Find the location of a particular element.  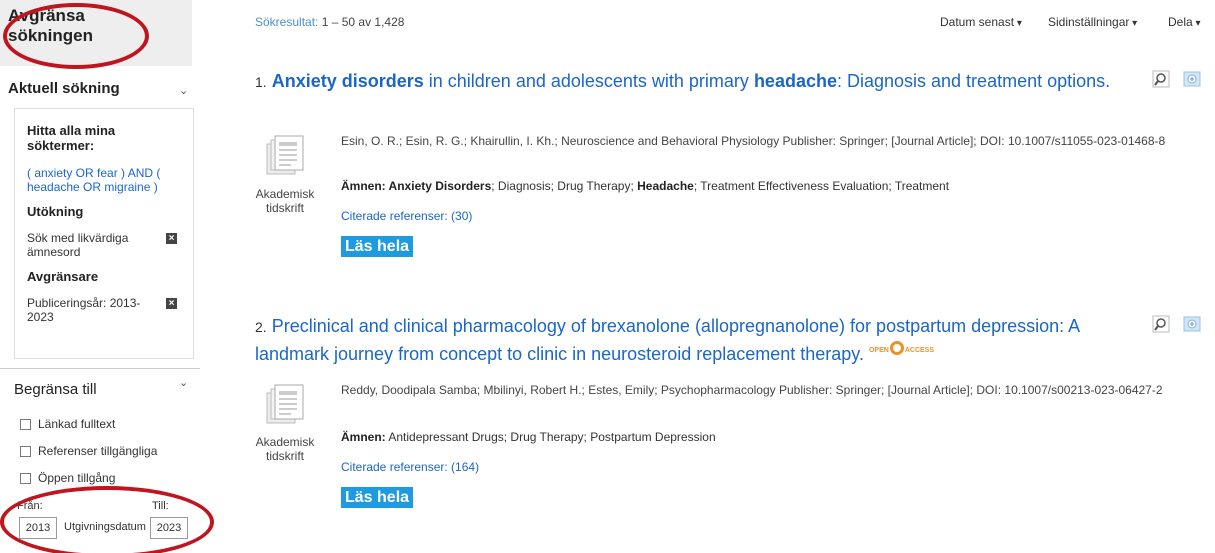

open-access-badge: OPEN ACCESS is located at coordinates (901, 348).